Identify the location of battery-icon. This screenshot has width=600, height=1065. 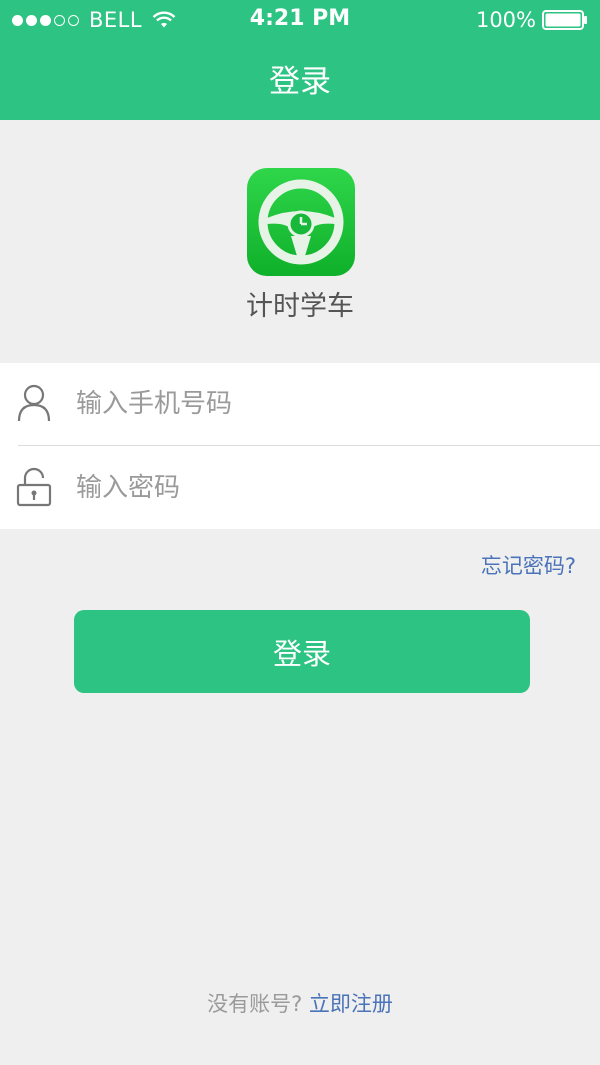
(564, 20).